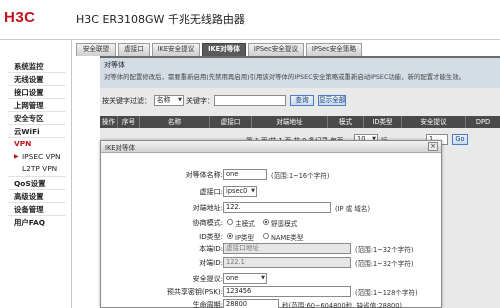  I want to click on sidebar-item-faq: 用户FAQ, so click(29, 222).